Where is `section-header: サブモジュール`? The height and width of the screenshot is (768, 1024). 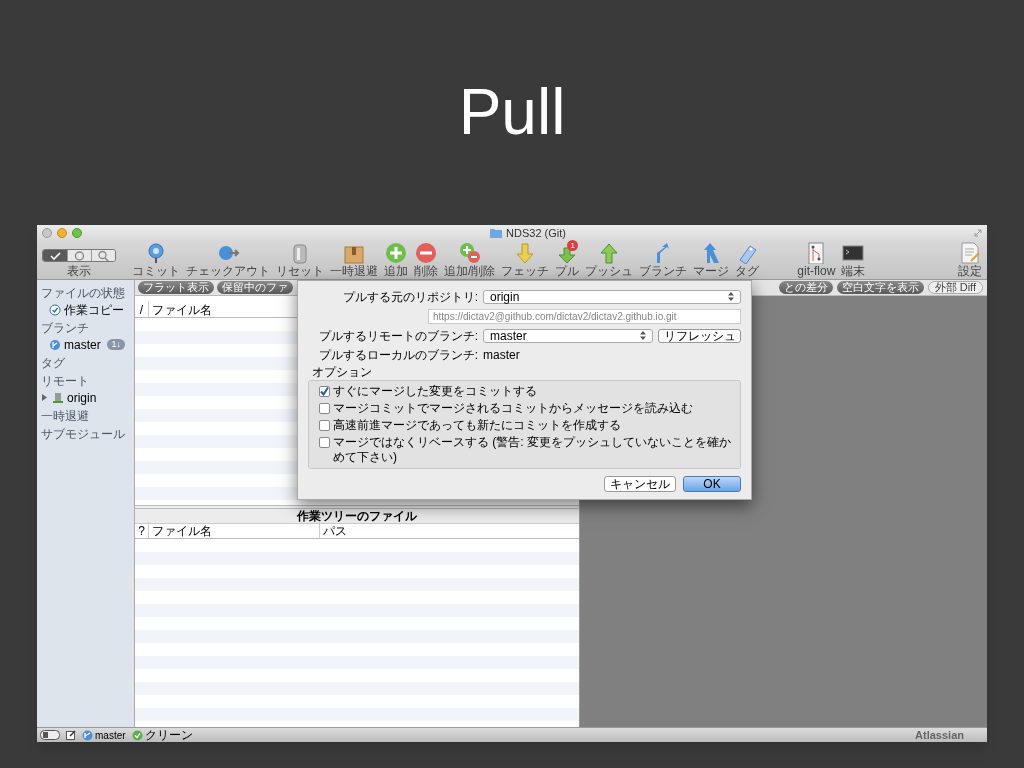 section-header: サブモジュール is located at coordinates (83, 434).